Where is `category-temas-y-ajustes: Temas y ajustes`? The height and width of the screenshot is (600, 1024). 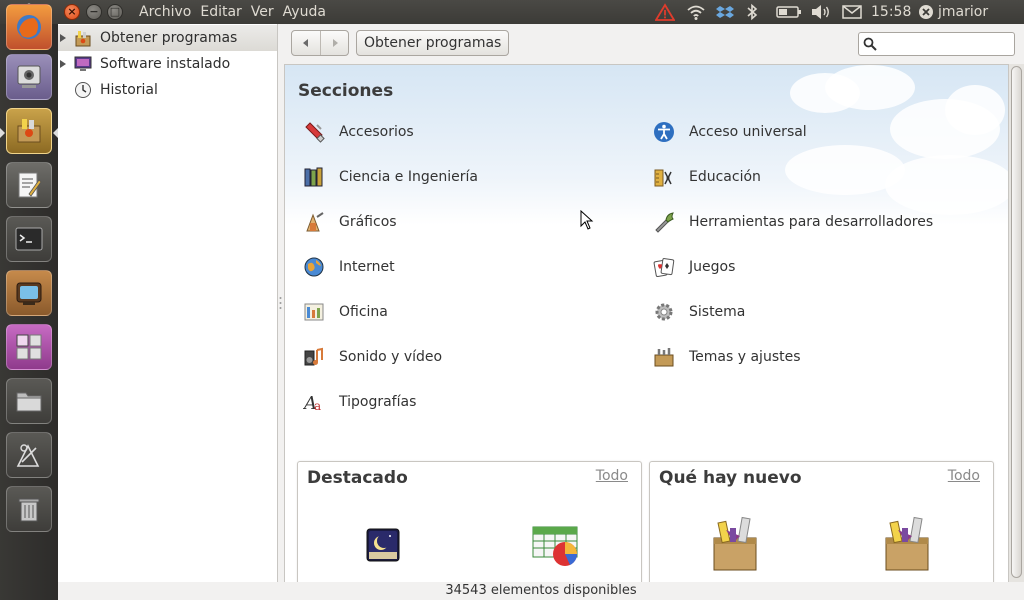 category-temas-y-ajustes: Temas y ajustes is located at coordinates (727, 357).